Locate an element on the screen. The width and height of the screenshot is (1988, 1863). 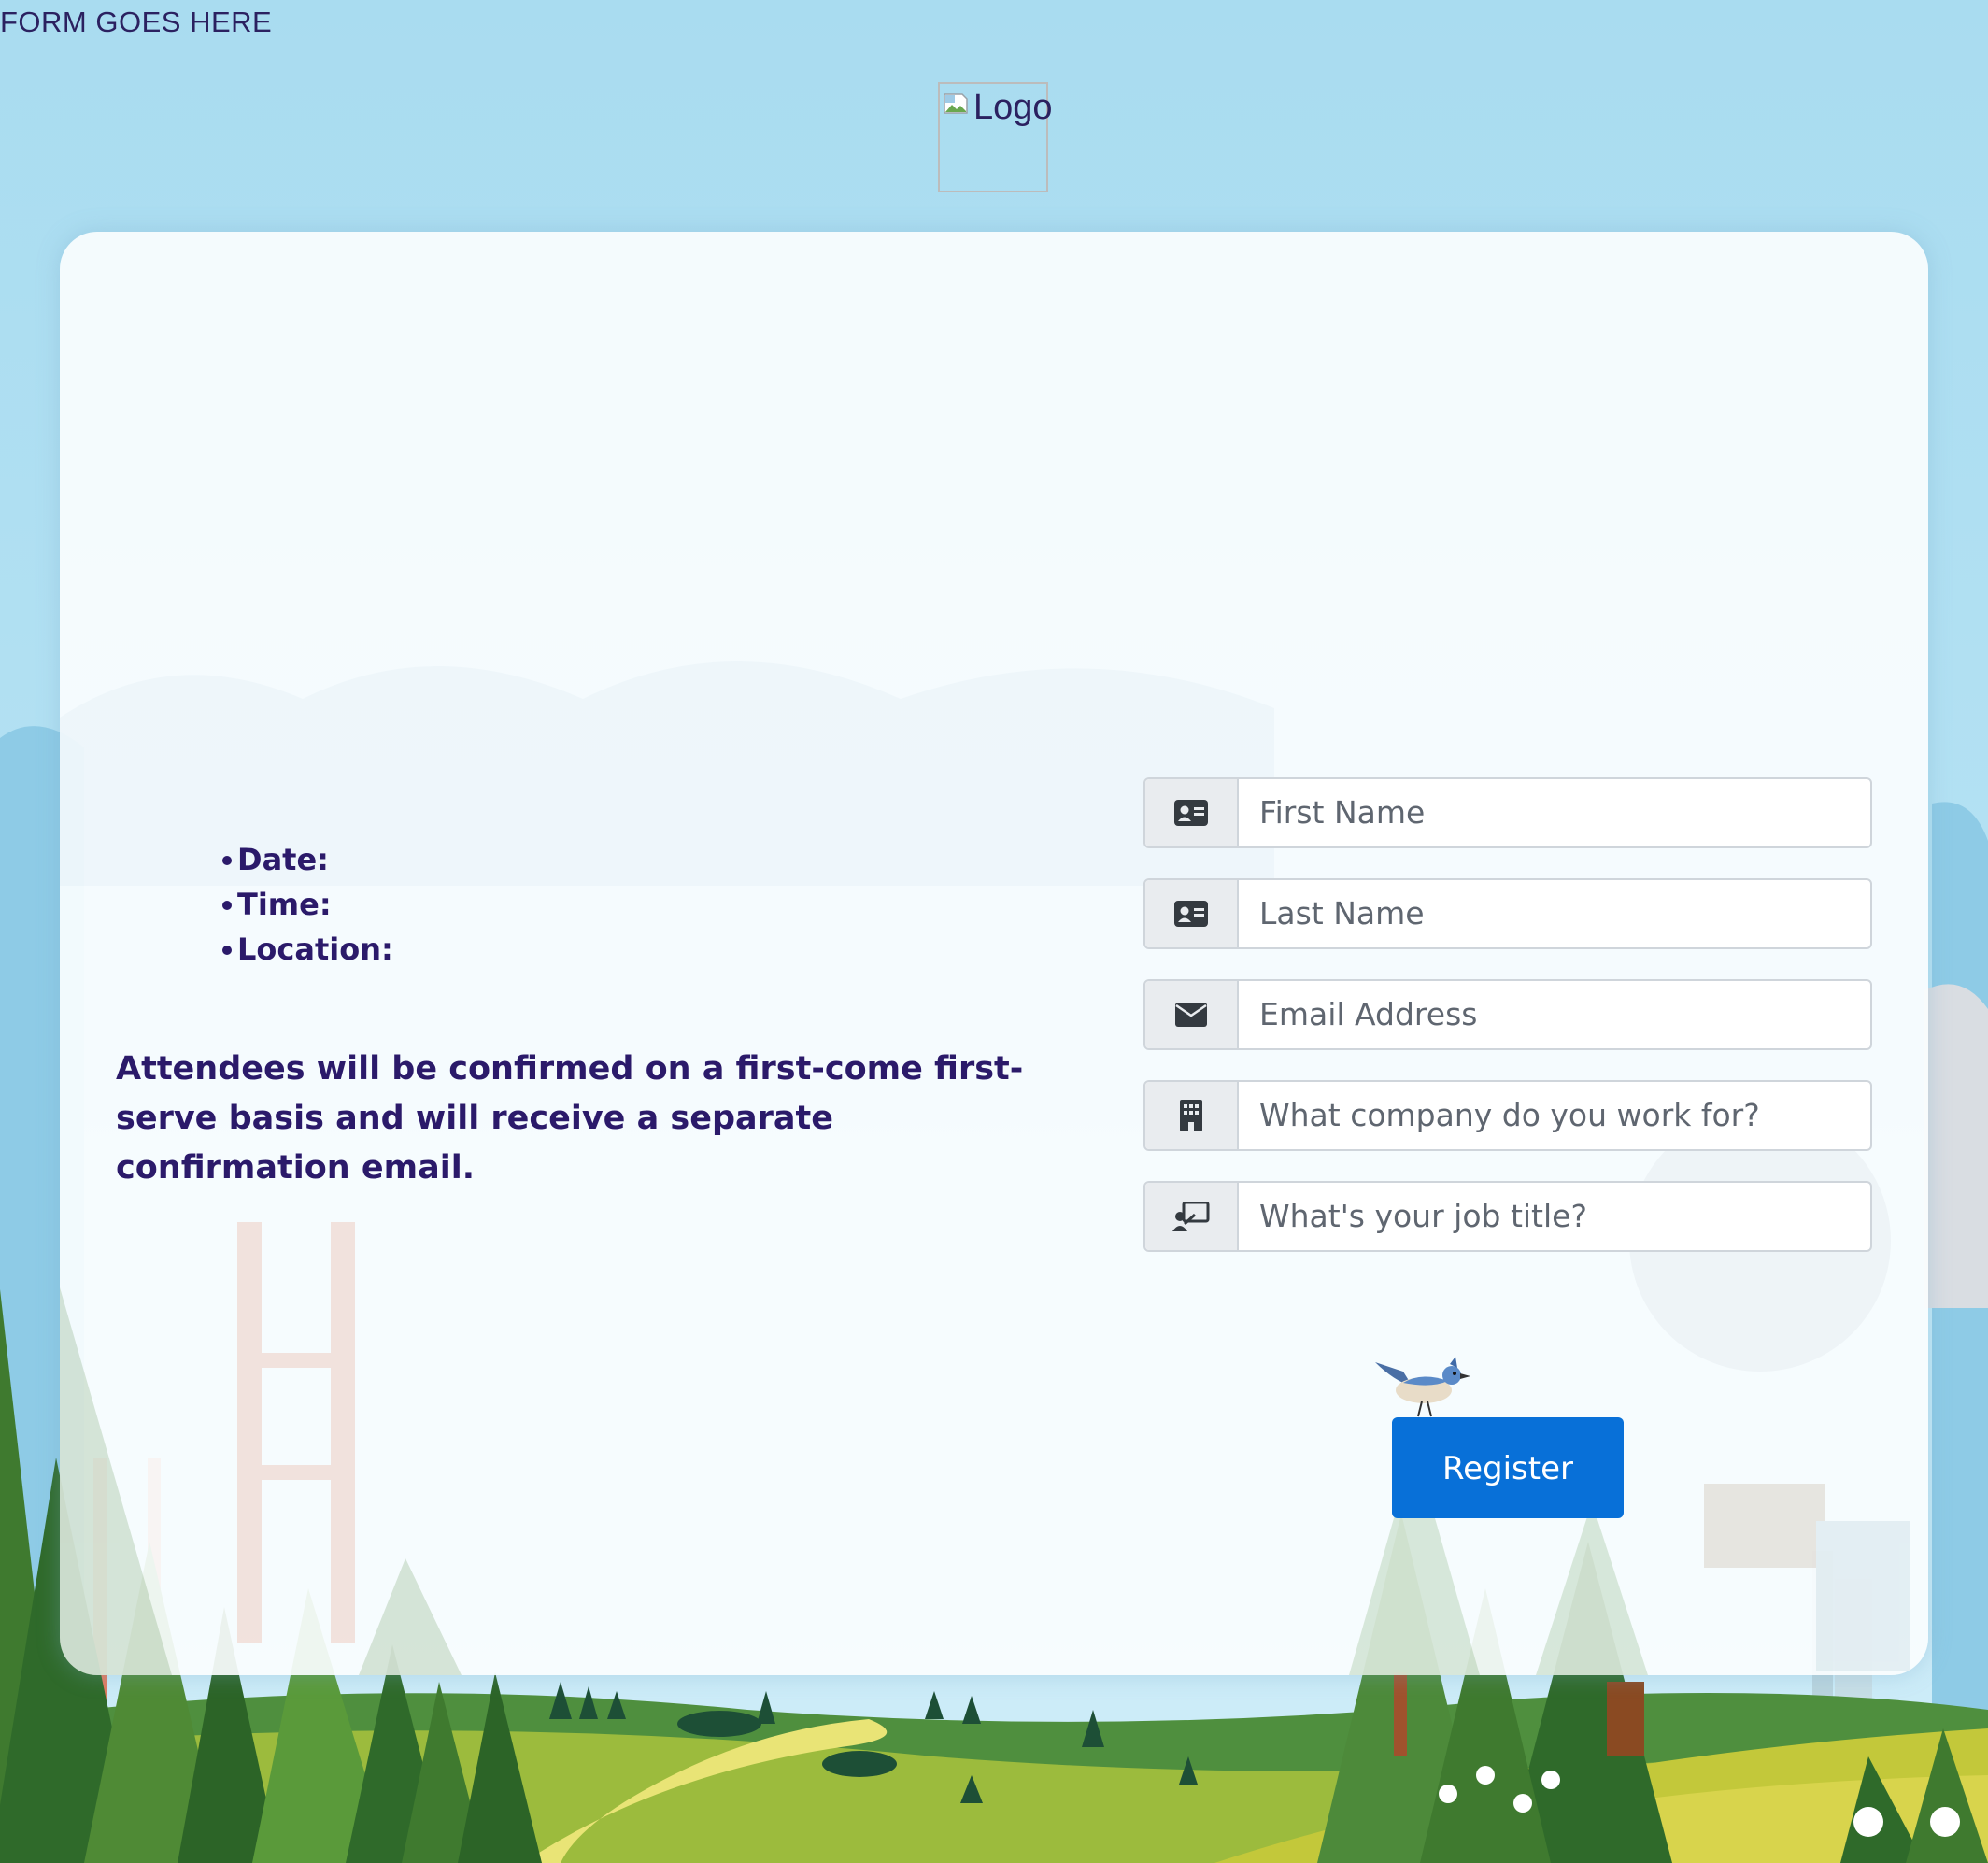
email-field: Email Address is located at coordinates (1507, 1015).